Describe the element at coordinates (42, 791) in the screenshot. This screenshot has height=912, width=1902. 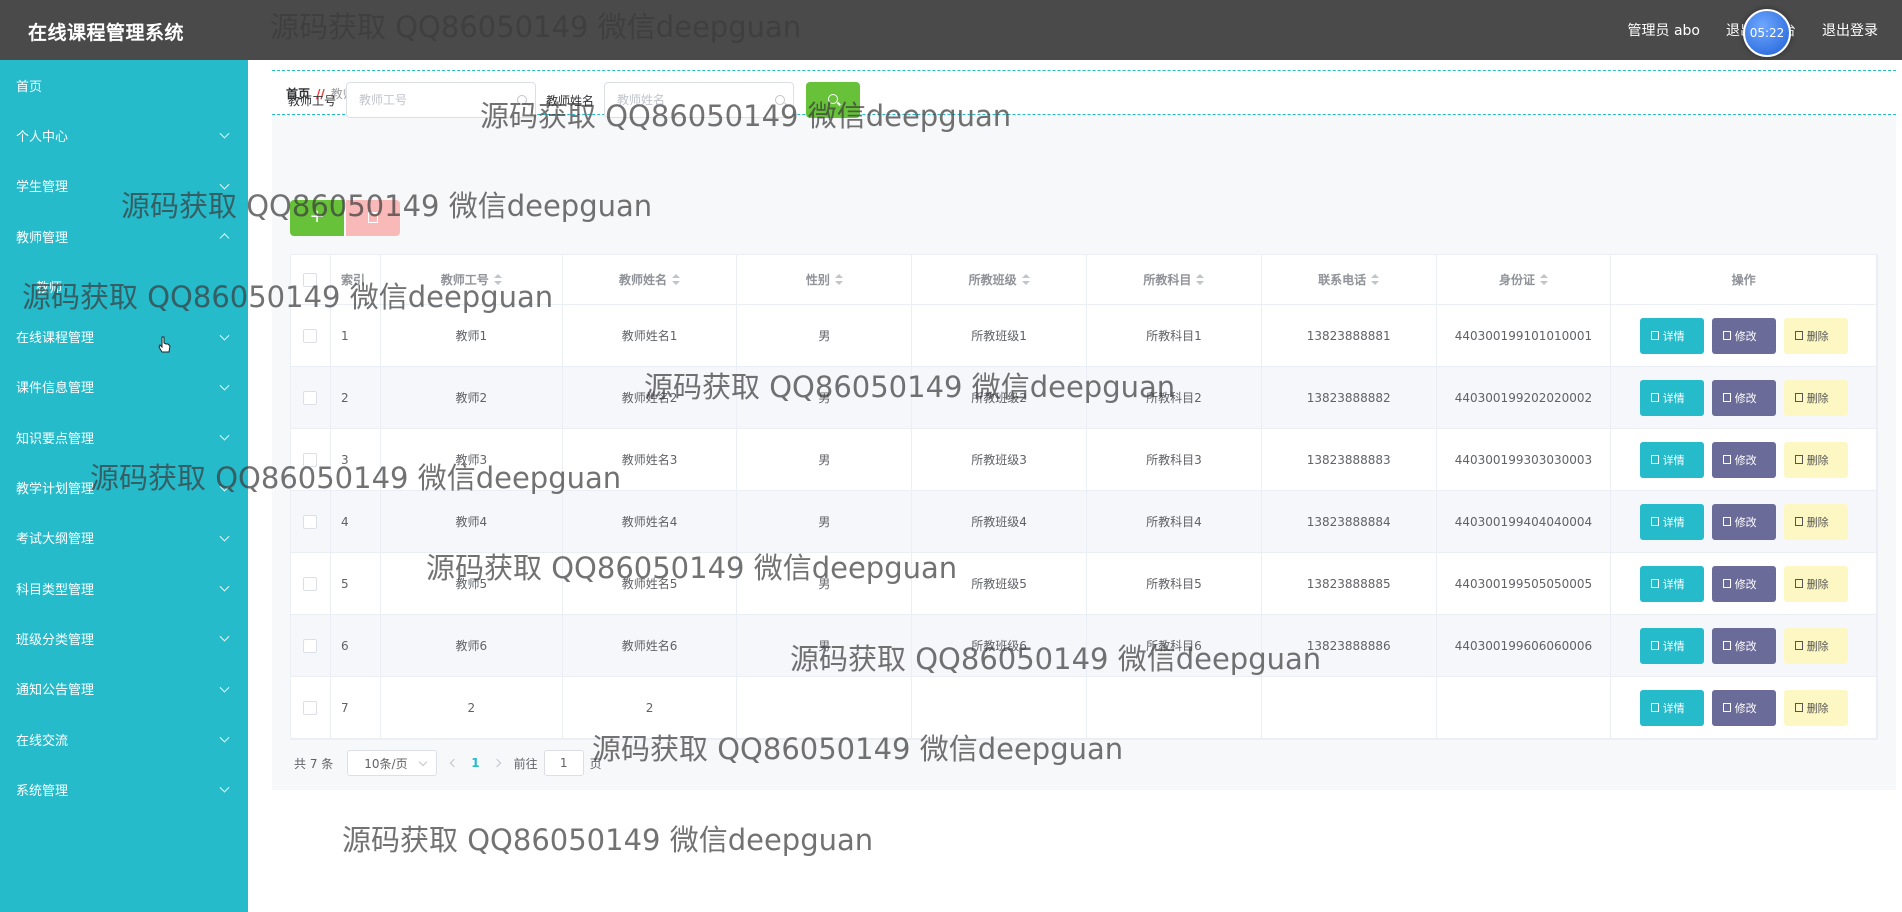
I see `sidebar-item-label: 系统管理` at that location.